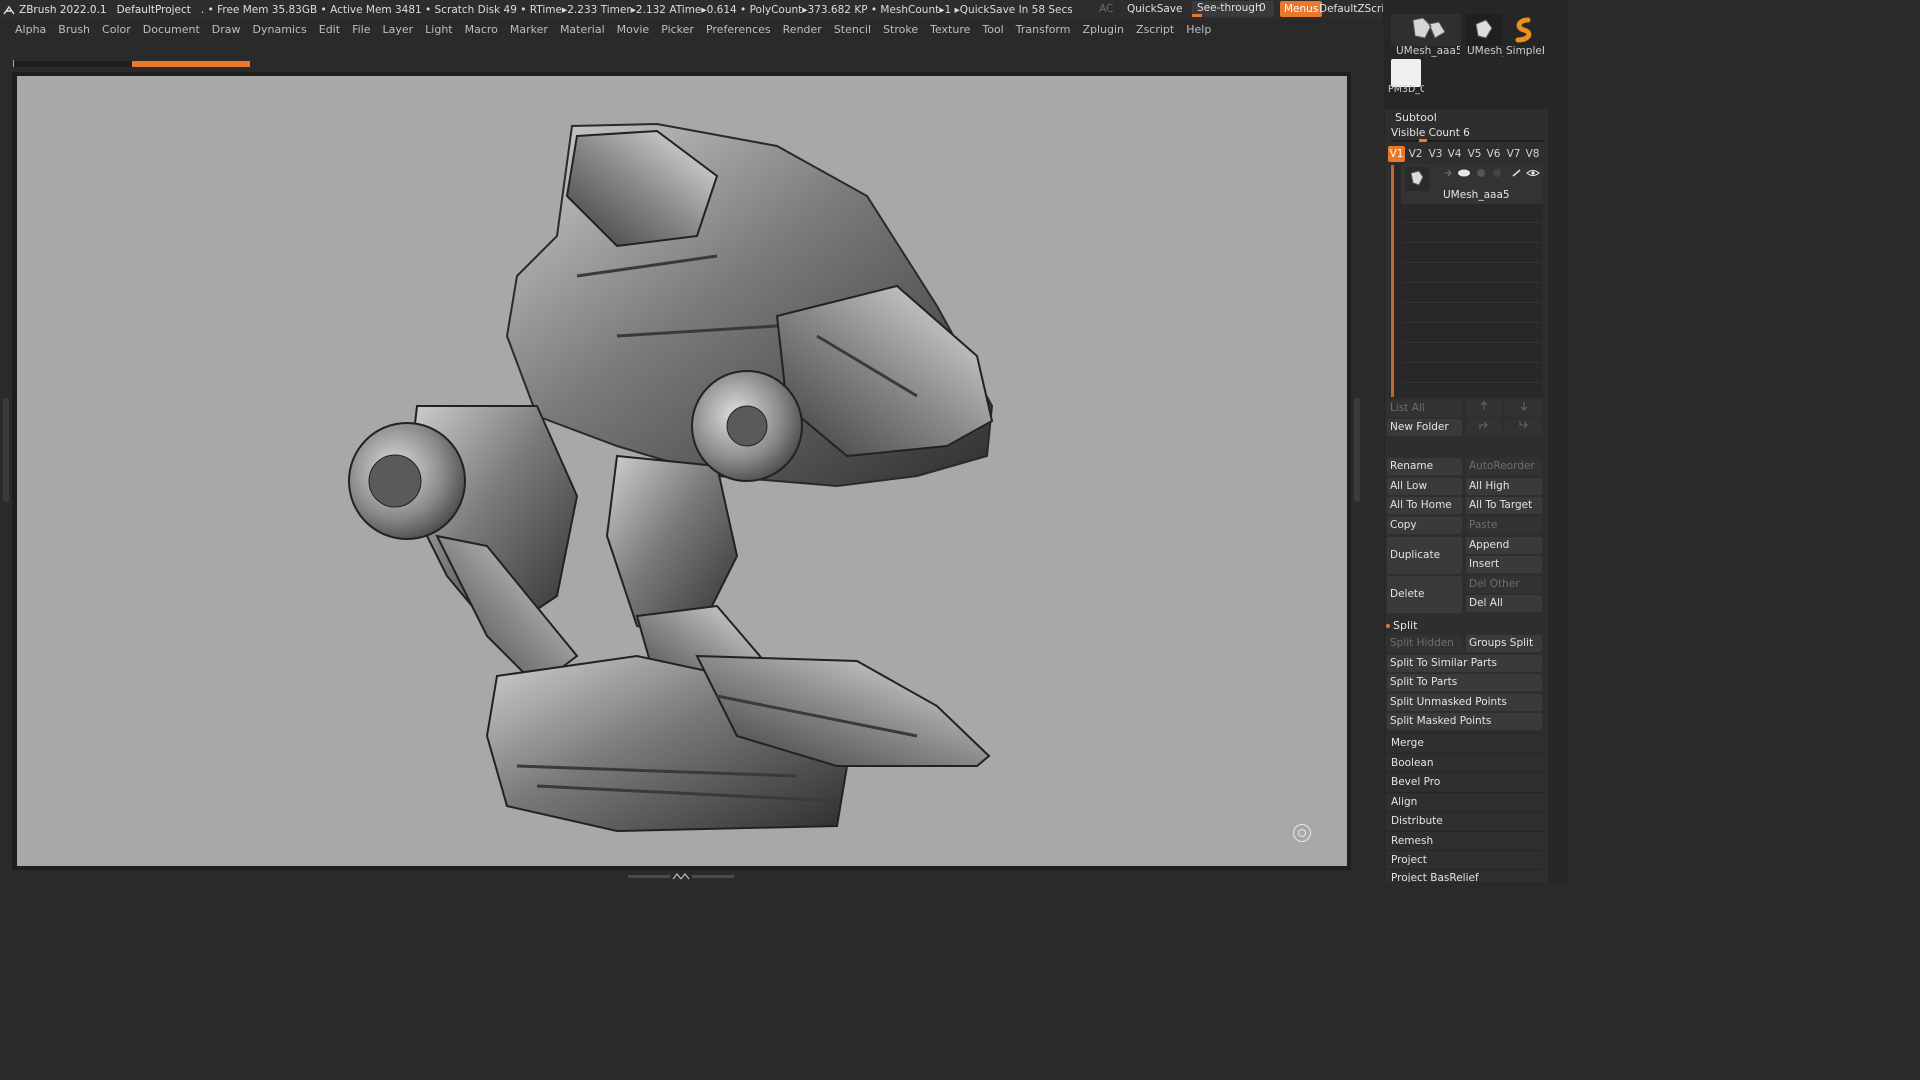 Image resolution: width=1920 pixels, height=1080 pixels. I want to click on progress-fill, so click(191, 64).